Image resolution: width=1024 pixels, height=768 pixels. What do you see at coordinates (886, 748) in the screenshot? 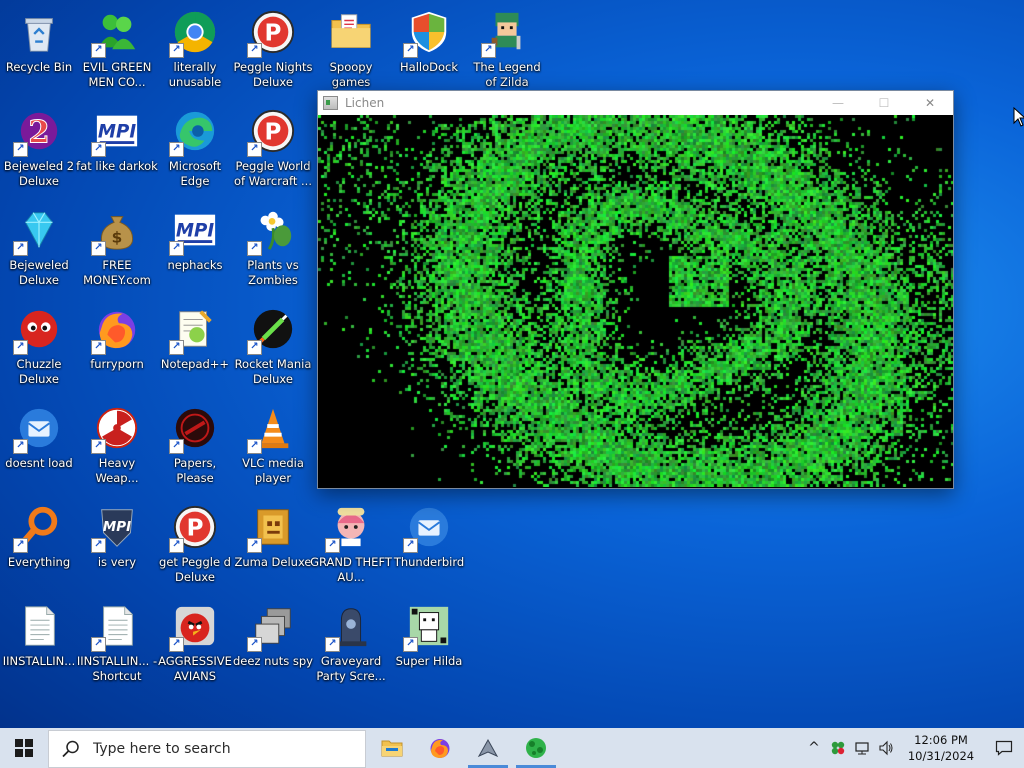
I see `volume-icon` at bounding box center [886, 748].